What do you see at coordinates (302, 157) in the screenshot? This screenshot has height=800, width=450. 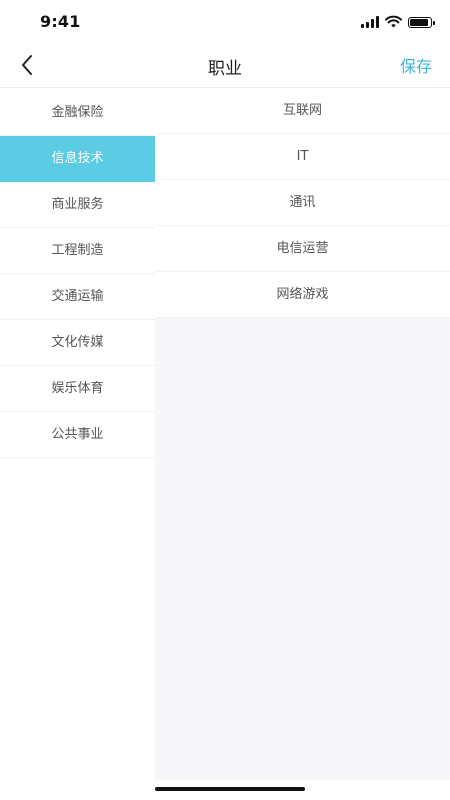 I see `subcategory-item: IT` at bounding box center [302, 157].